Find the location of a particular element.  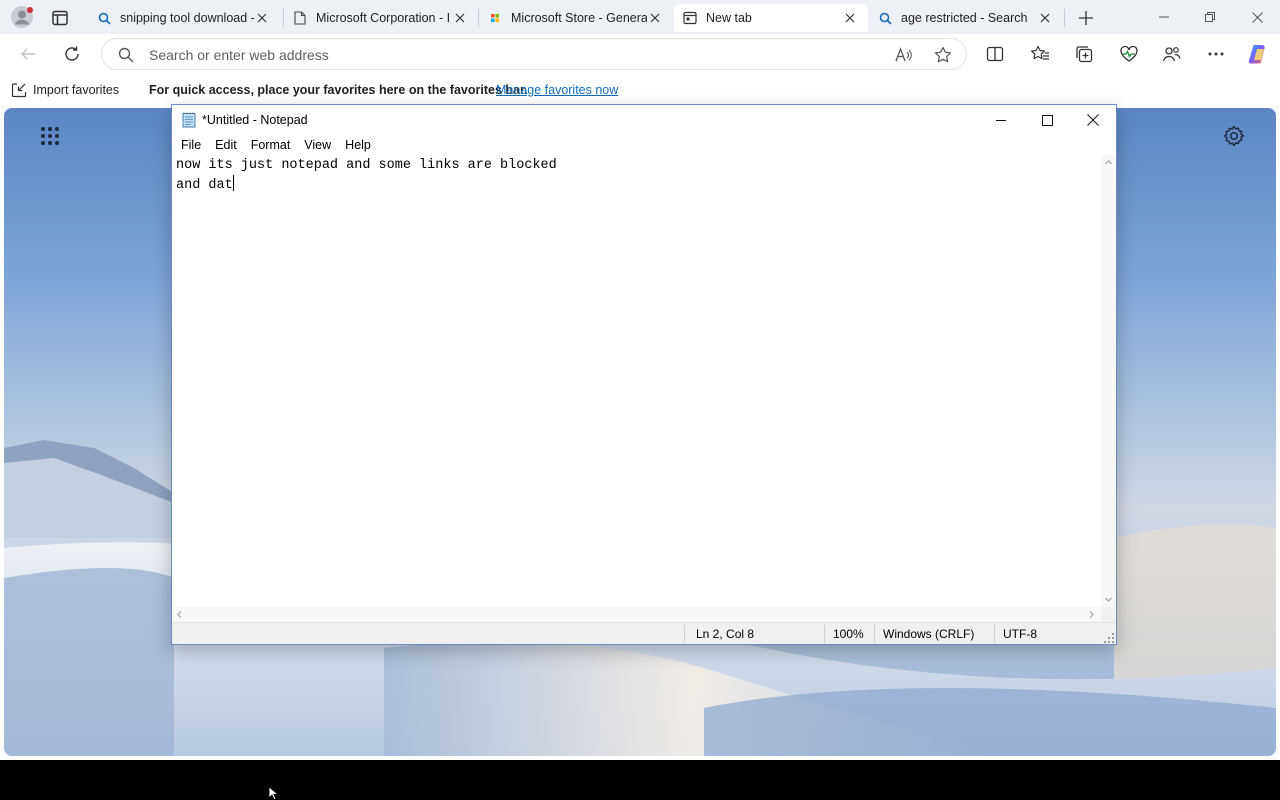

scroll-right-icon is located at coordinates (1091, 614).